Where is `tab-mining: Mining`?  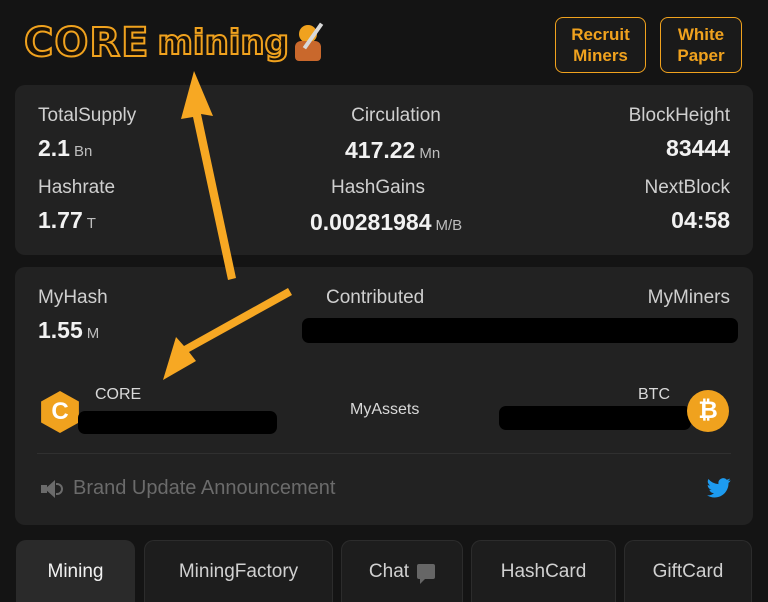
tab-mining: Mining is located at coordinates (75, 571).